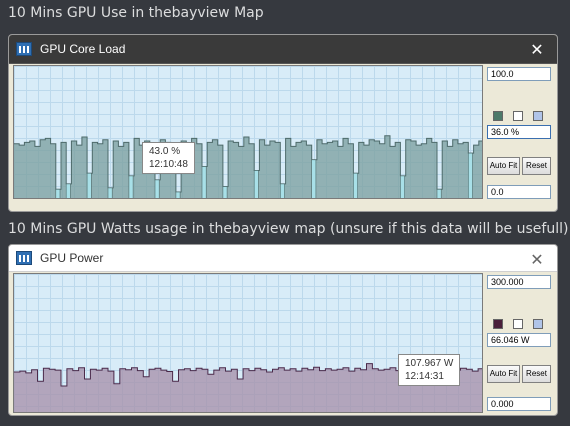 The width and height of the screenshot is (570, 426). What do you see at coordinates (519, 192) in the screenshot?
I see `min-value-field: 0.0` at bounding box center [519, 192].